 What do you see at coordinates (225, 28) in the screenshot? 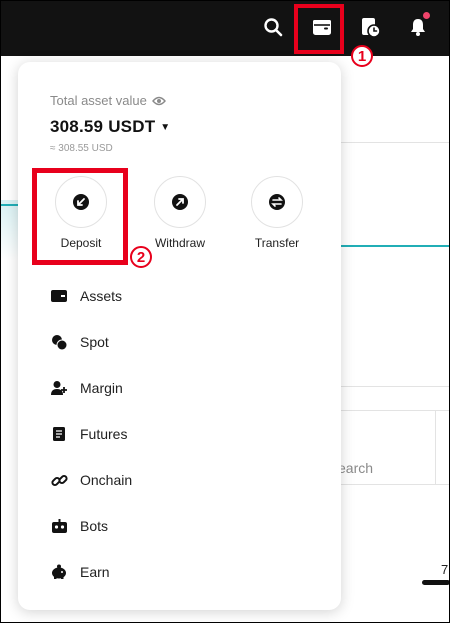
I see `top-navigation-bar` at bounding box center [225, 28].